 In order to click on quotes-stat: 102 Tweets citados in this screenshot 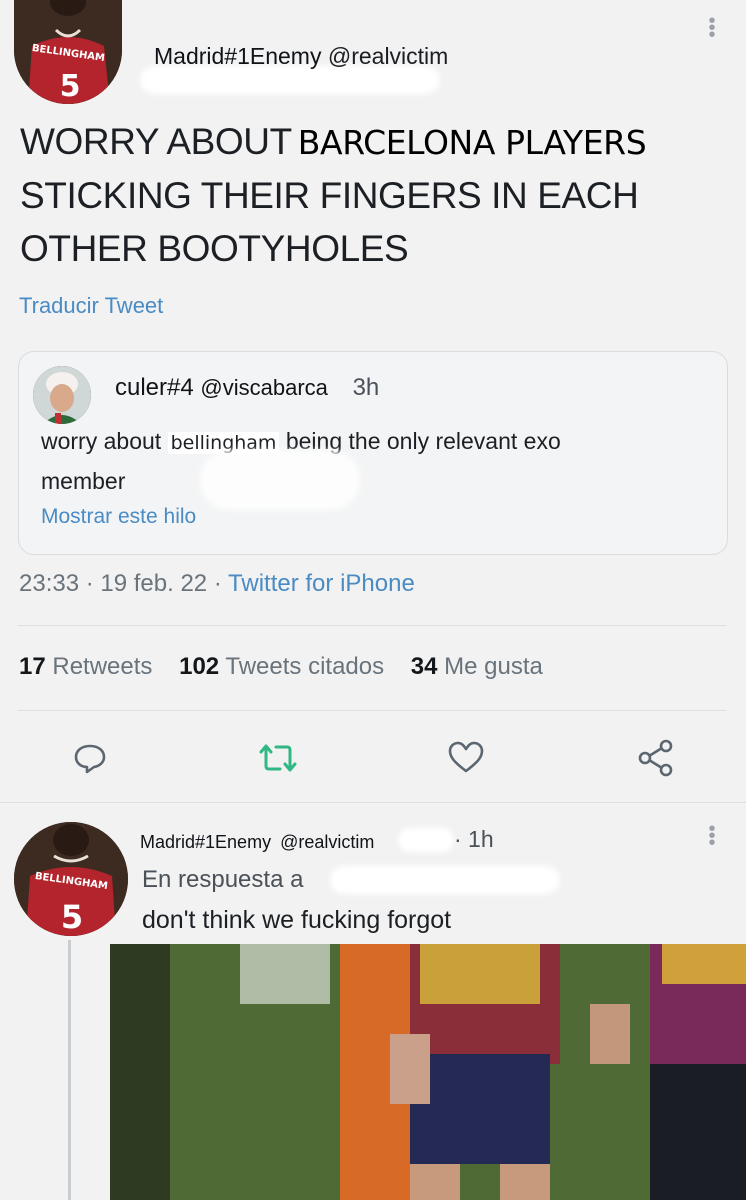, I will do `click(281, 666)`.